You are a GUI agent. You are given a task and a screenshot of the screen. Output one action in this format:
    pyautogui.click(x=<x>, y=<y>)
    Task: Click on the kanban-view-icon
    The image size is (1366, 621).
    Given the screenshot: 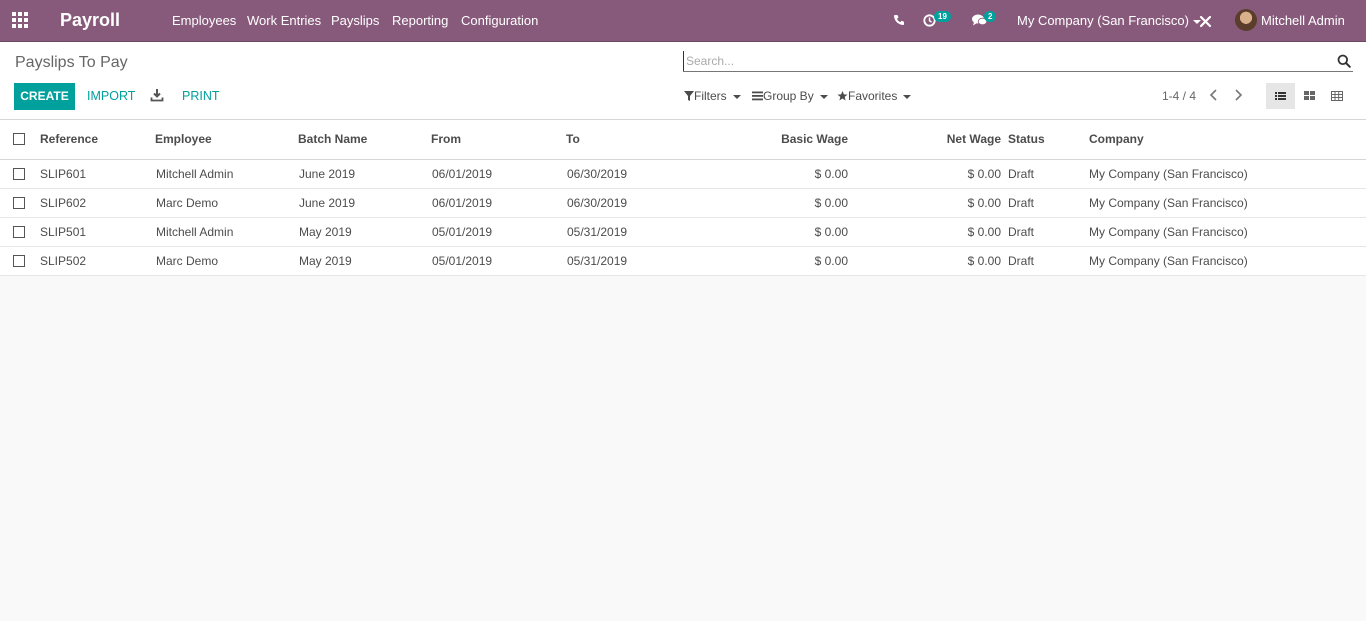 What is the action you would take?
    pyautogui.click(x=1309, y=95)
    